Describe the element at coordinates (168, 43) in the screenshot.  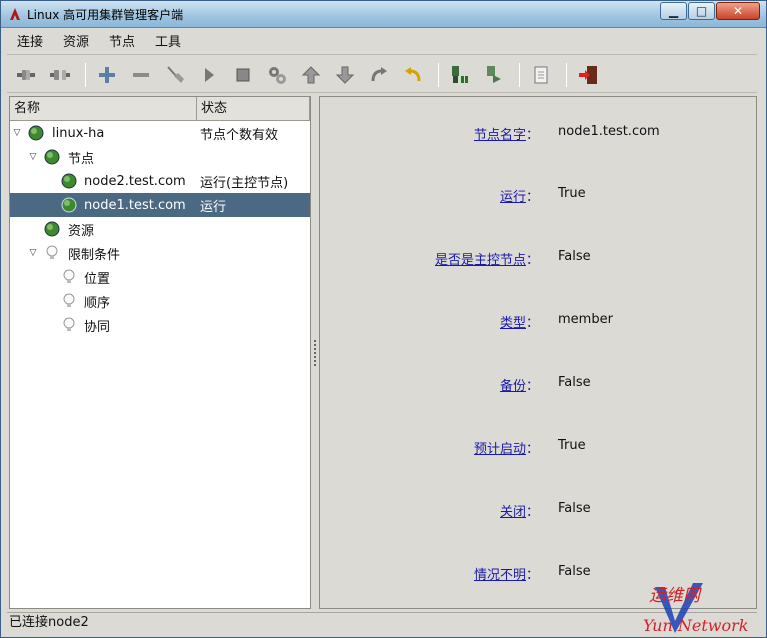
I see `menu-tools: 工具` at that location.